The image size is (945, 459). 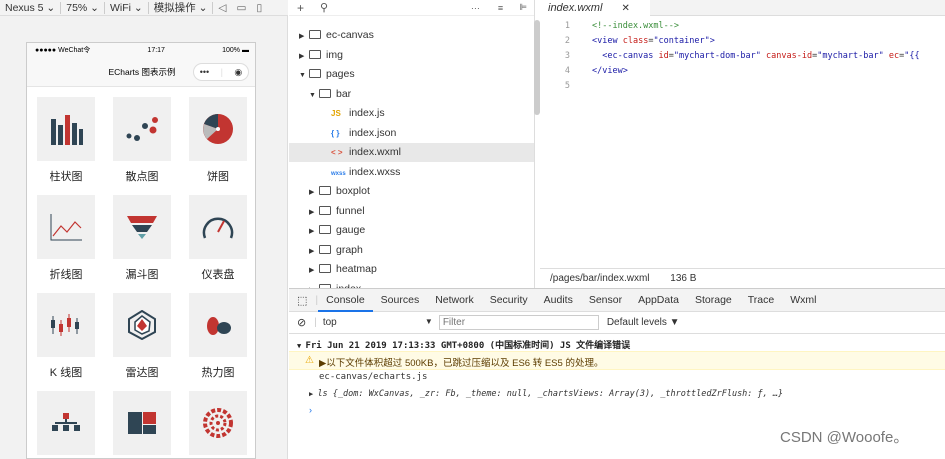 I want to click on clear-console-icon: ⊘, so click(x=301, y=322).